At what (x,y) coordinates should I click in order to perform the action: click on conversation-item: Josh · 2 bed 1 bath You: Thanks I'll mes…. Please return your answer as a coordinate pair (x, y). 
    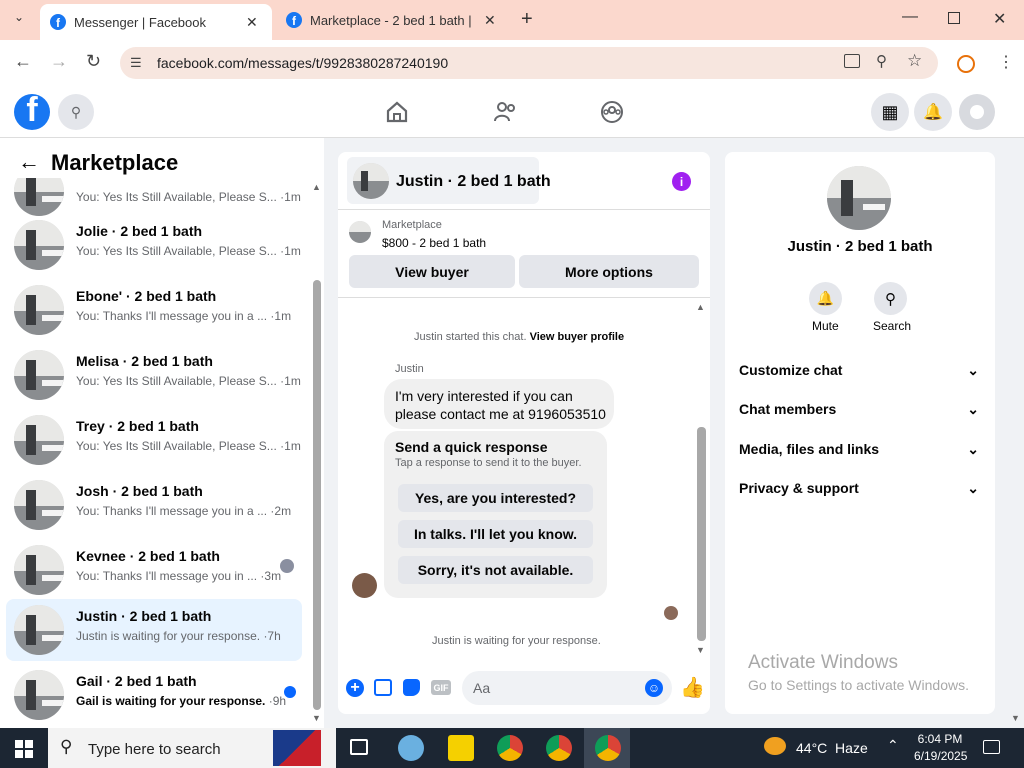
    Looking at the image, I should click on (154, 505).